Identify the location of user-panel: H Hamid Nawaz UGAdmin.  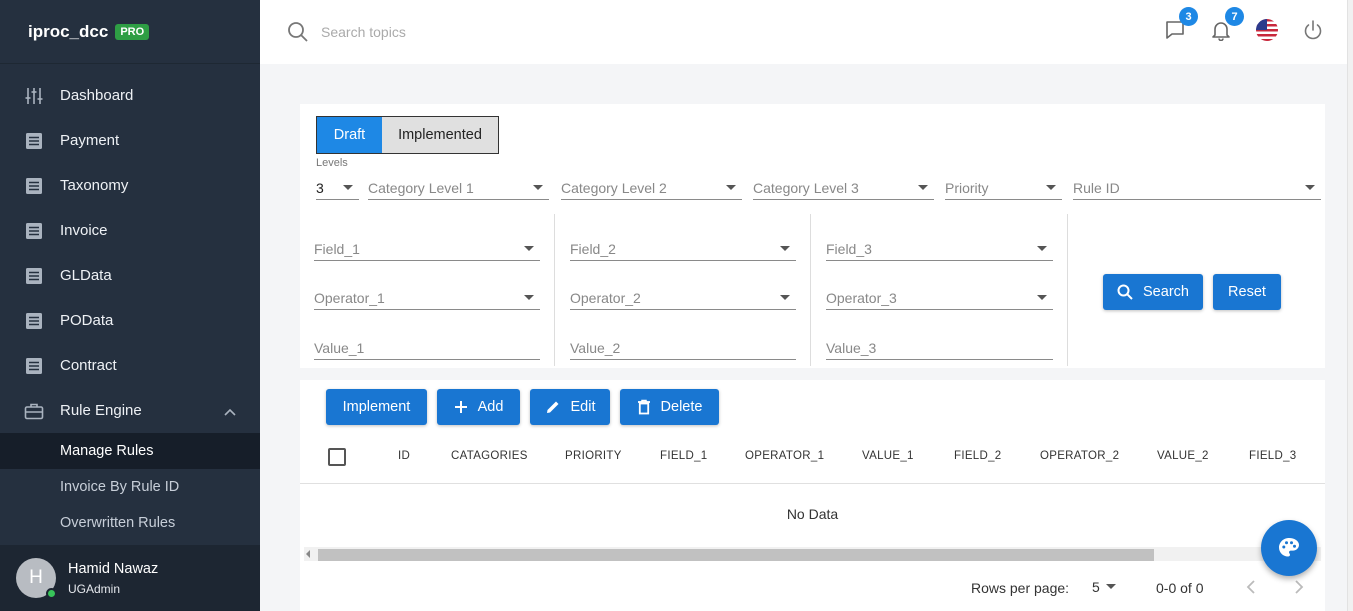
(130, 578).